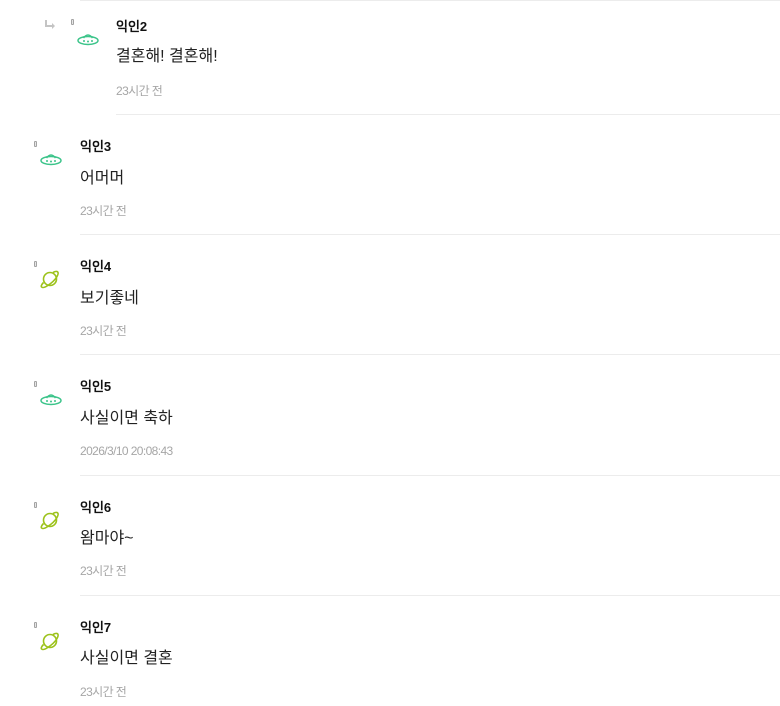 The width and height of the screenshot is (780, 706). Describe the element at coordinates (126, 451) in the screenshot. I see `comment-time: 2026/3/10 20:08:43` at that location.